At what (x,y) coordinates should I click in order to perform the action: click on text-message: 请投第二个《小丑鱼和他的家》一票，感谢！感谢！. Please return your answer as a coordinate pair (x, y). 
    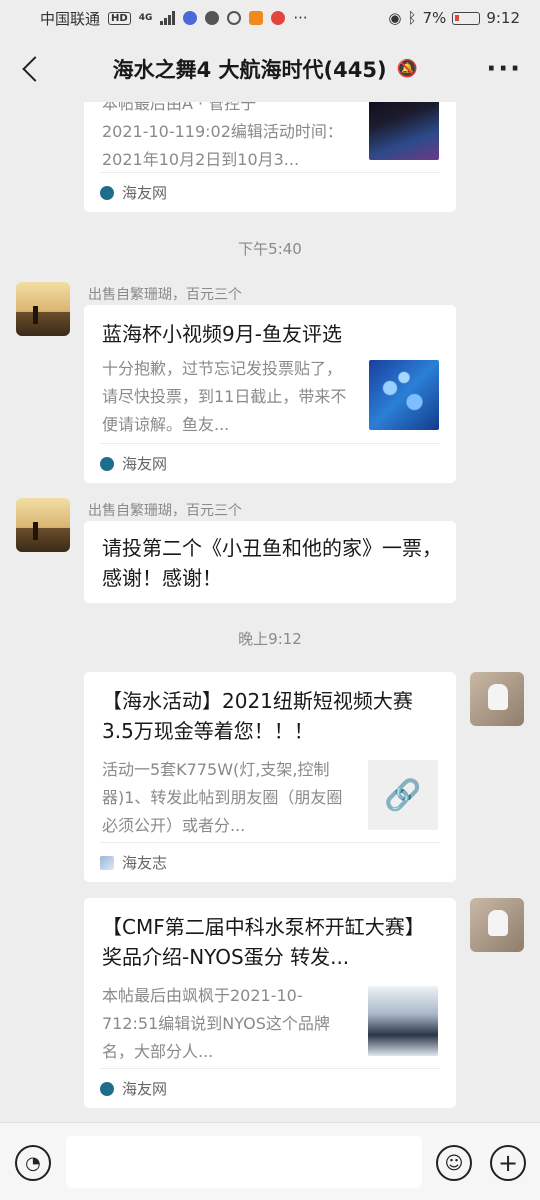
    Looking at the image, I should click on (270, 562).